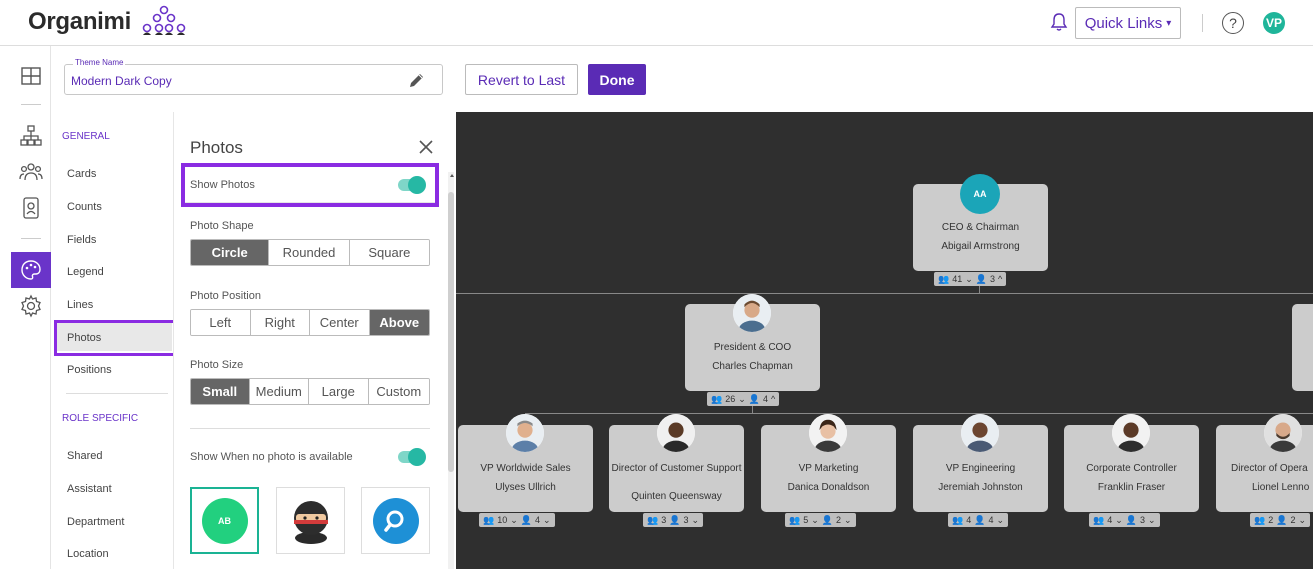 The height and width of the screenshot is (569, 1313). I want to click on brand-name: Organimi, so click(79, 22).